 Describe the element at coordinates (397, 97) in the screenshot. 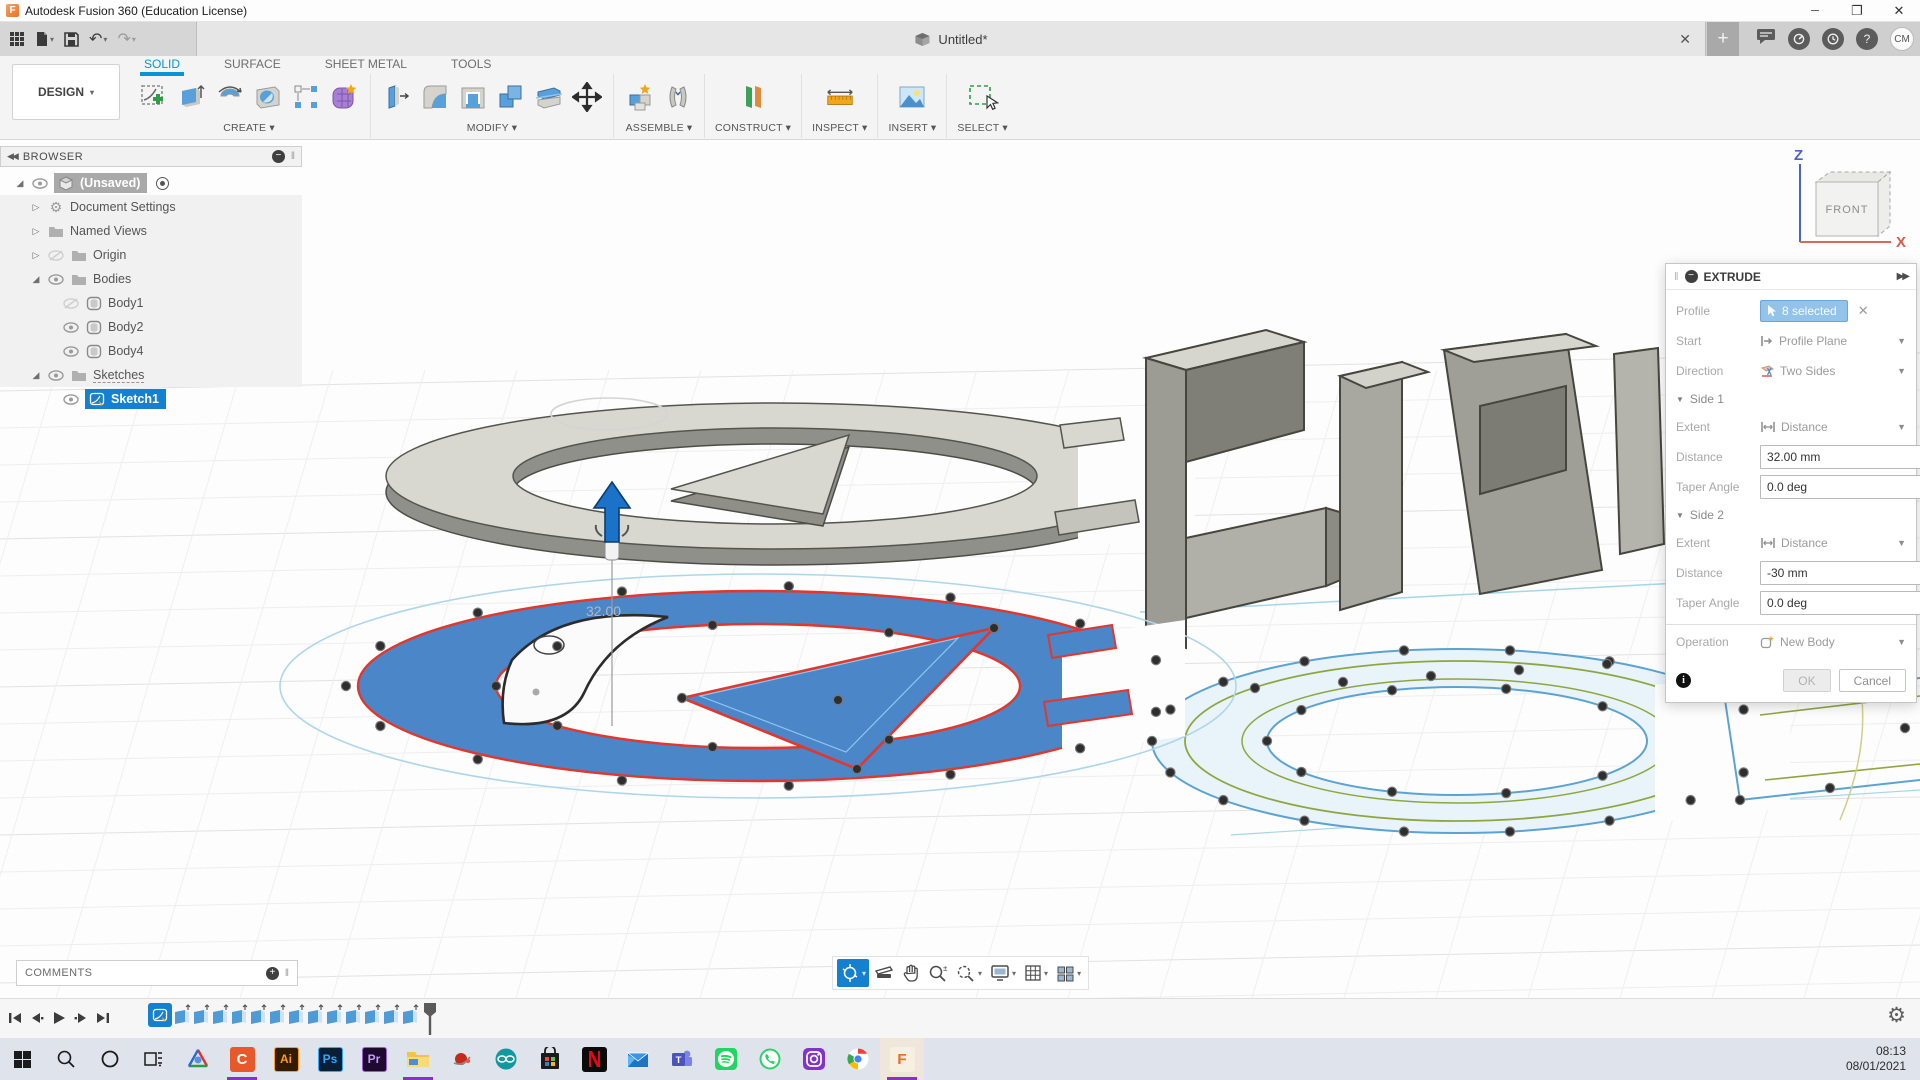

I see `press-pull-icon` at that location.